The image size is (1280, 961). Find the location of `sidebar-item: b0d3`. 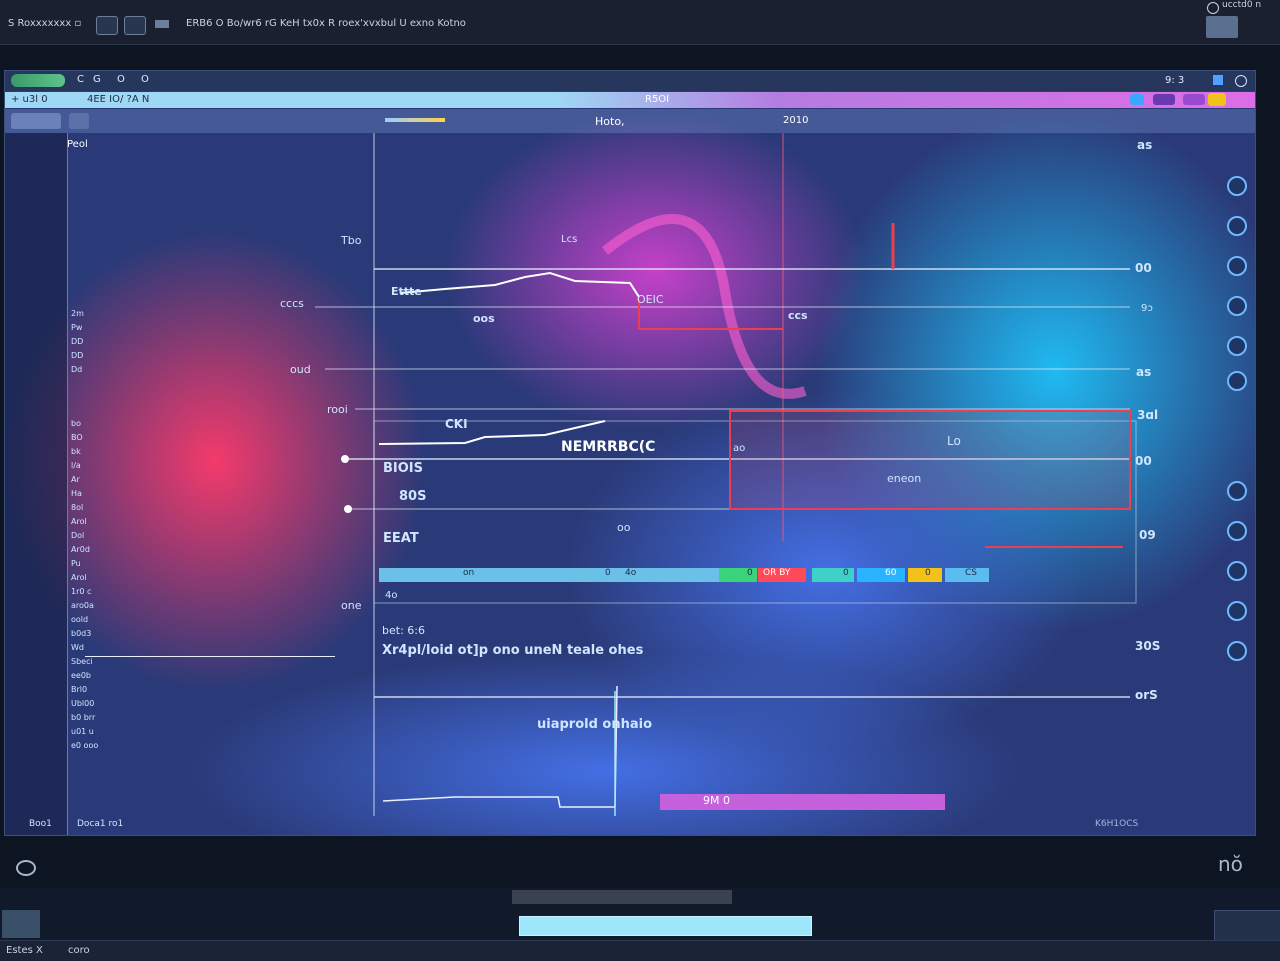

sidebar-item: b0d3 is located at coordinates (101, 634).